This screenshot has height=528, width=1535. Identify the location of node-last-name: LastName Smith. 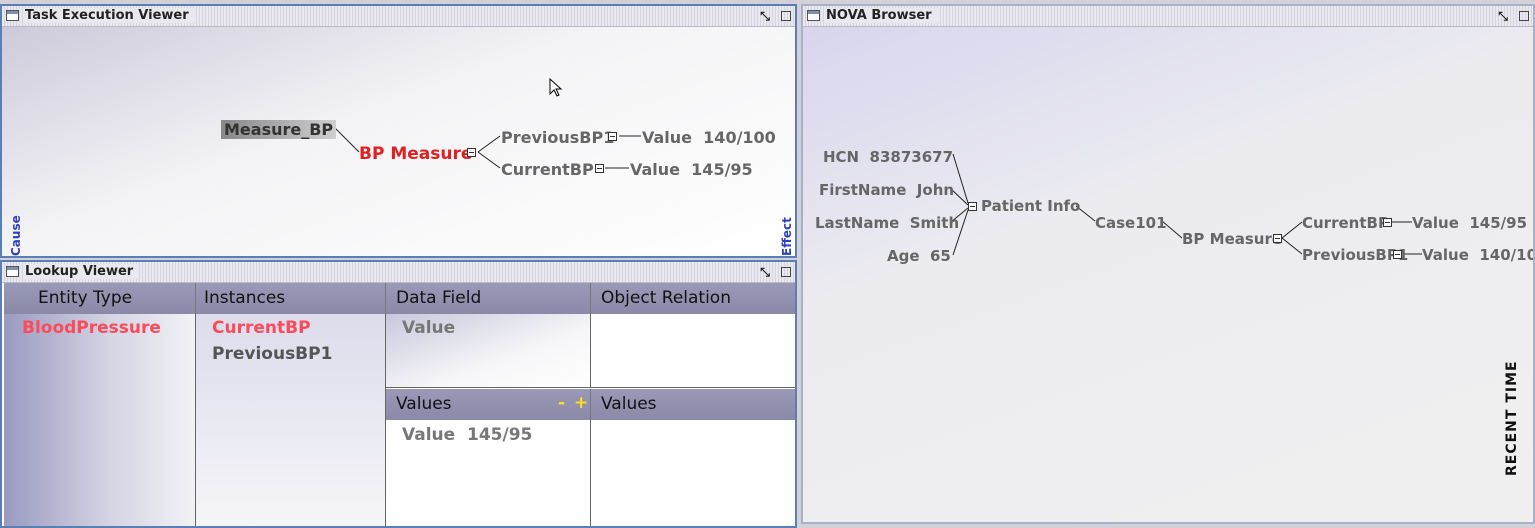
(887, 223).